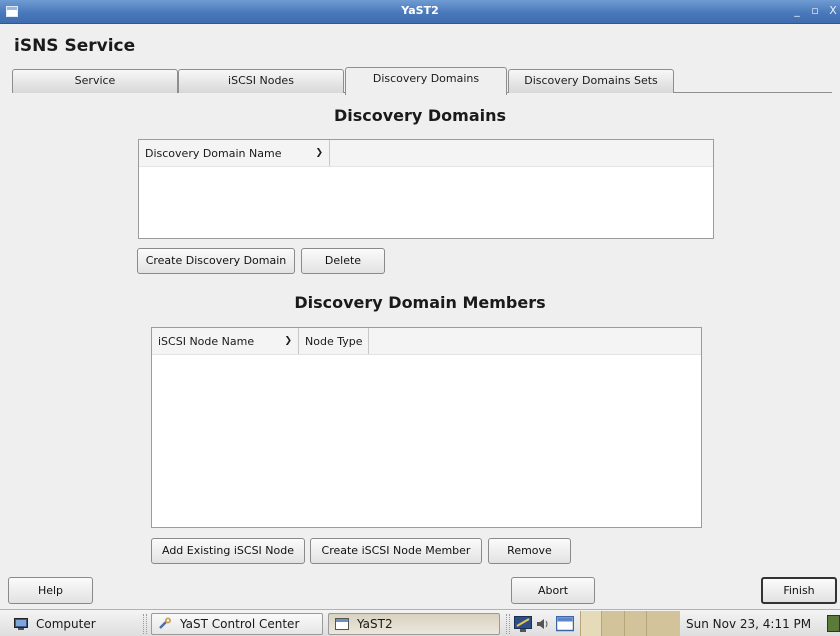  I want to click on create-discovery-domain-button: Create Discovery Domain, so click(216, 261).